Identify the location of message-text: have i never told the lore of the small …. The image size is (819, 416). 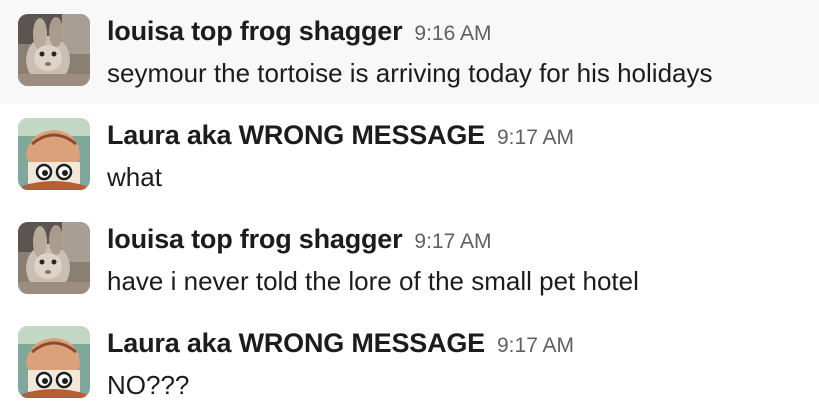
(373, 281).